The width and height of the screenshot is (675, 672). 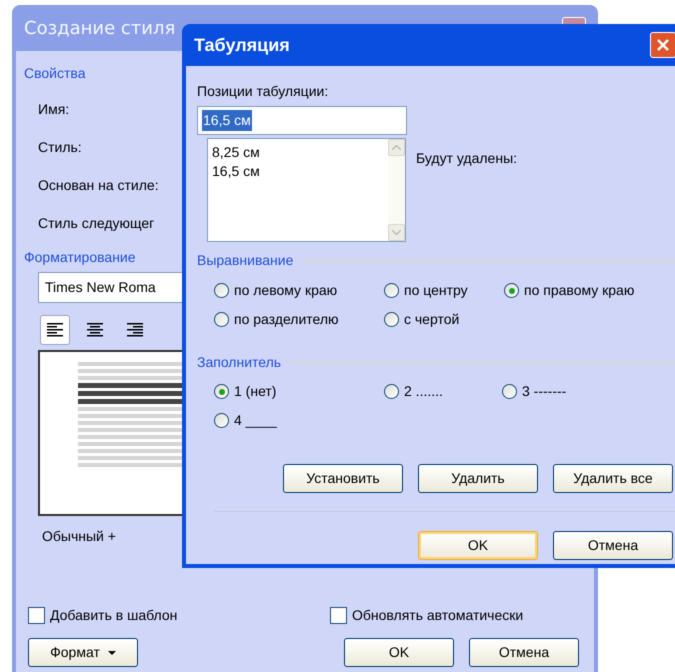 What do you see at coordinates (179, 615) in the screenshot?
I see `checkbox-option: Добавить в шаблон` at bounding box center [179, 615].